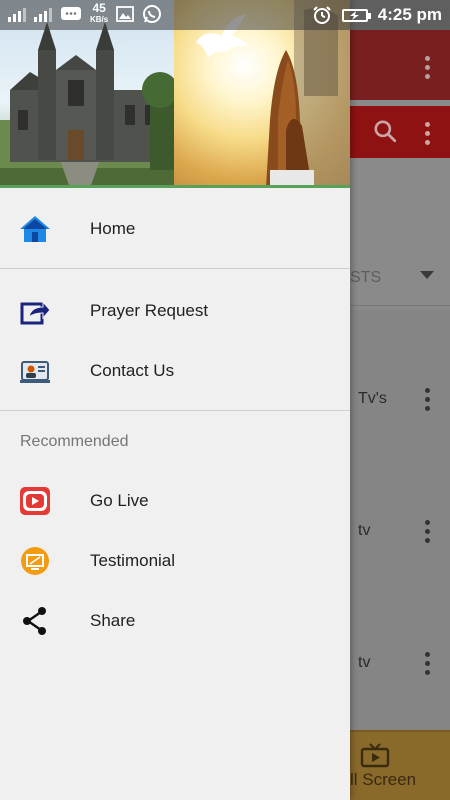 The width and height of the screenshot is (450, 800). I want to click on home-icon, so click(35, 229).